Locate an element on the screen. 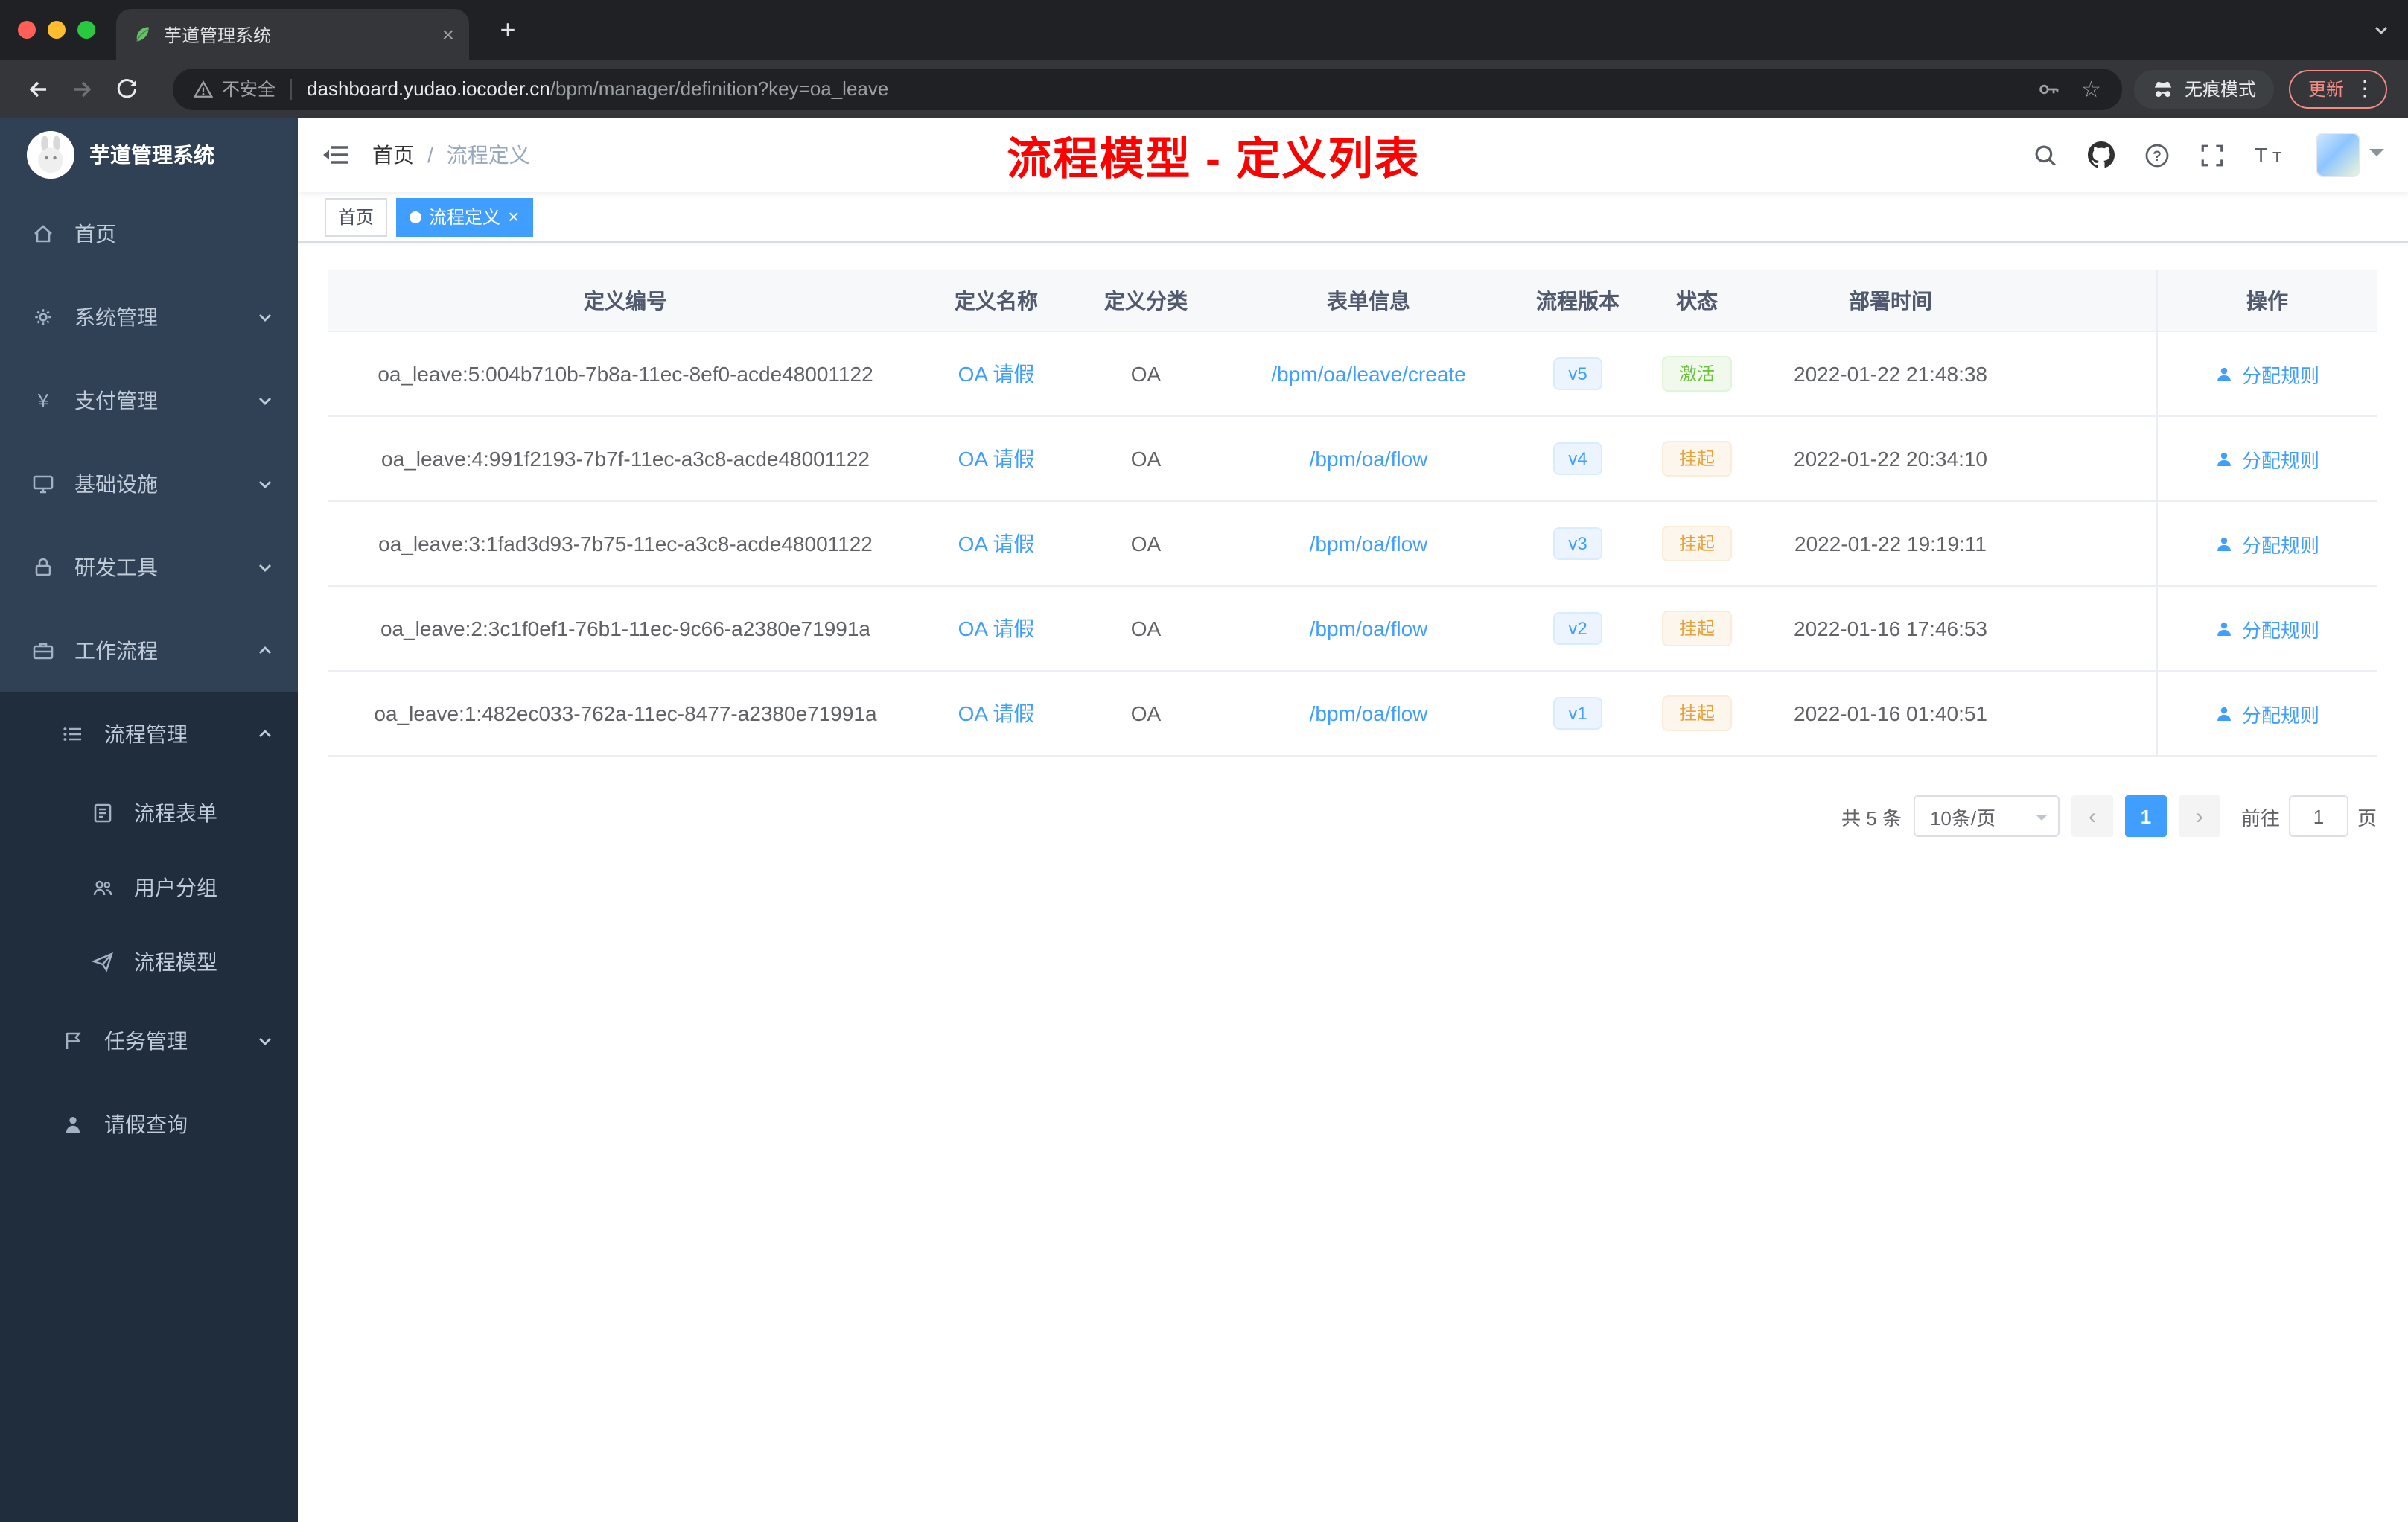 The width and height of the screenshot is (2408, 1522). sidebar-item-process-management: 流程管理 is located at coordinates (149, 734).